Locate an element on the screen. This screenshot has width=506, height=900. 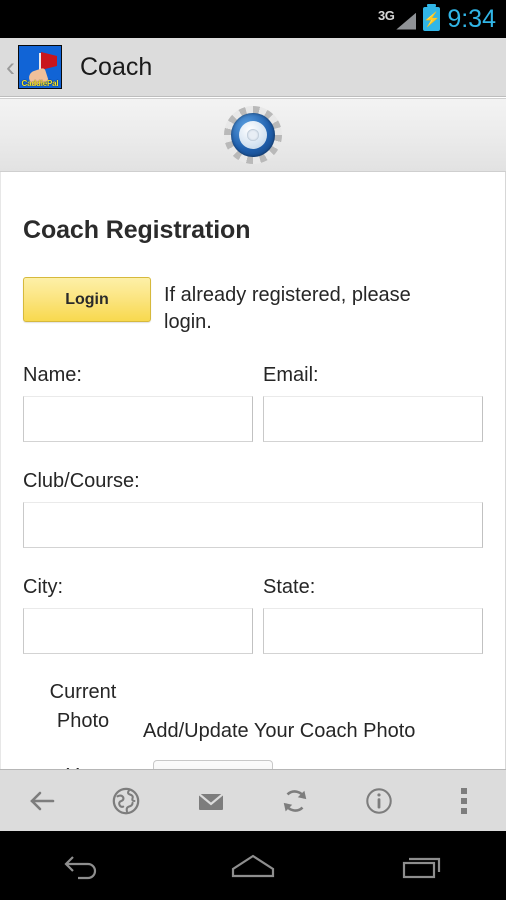
back-arrow-icon is located at coordinates (42, 800).